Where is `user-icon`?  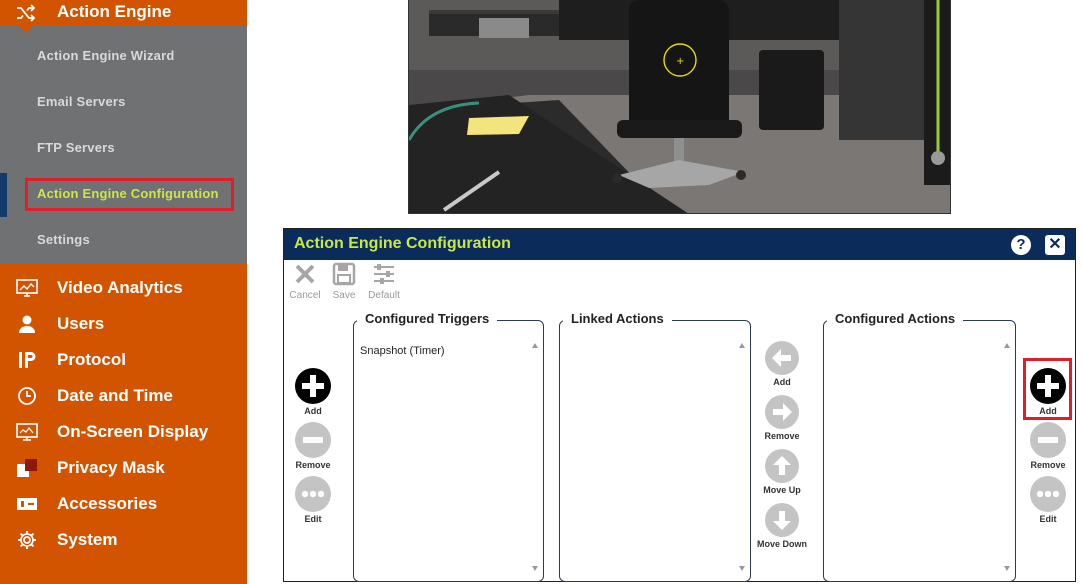
user-icon is located at coordinates (27, 324).